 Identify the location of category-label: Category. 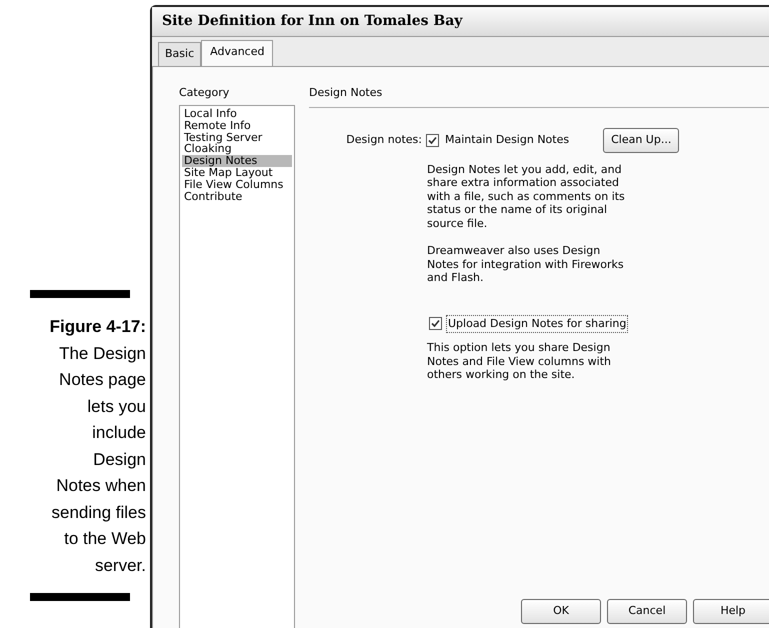
(204, 92).